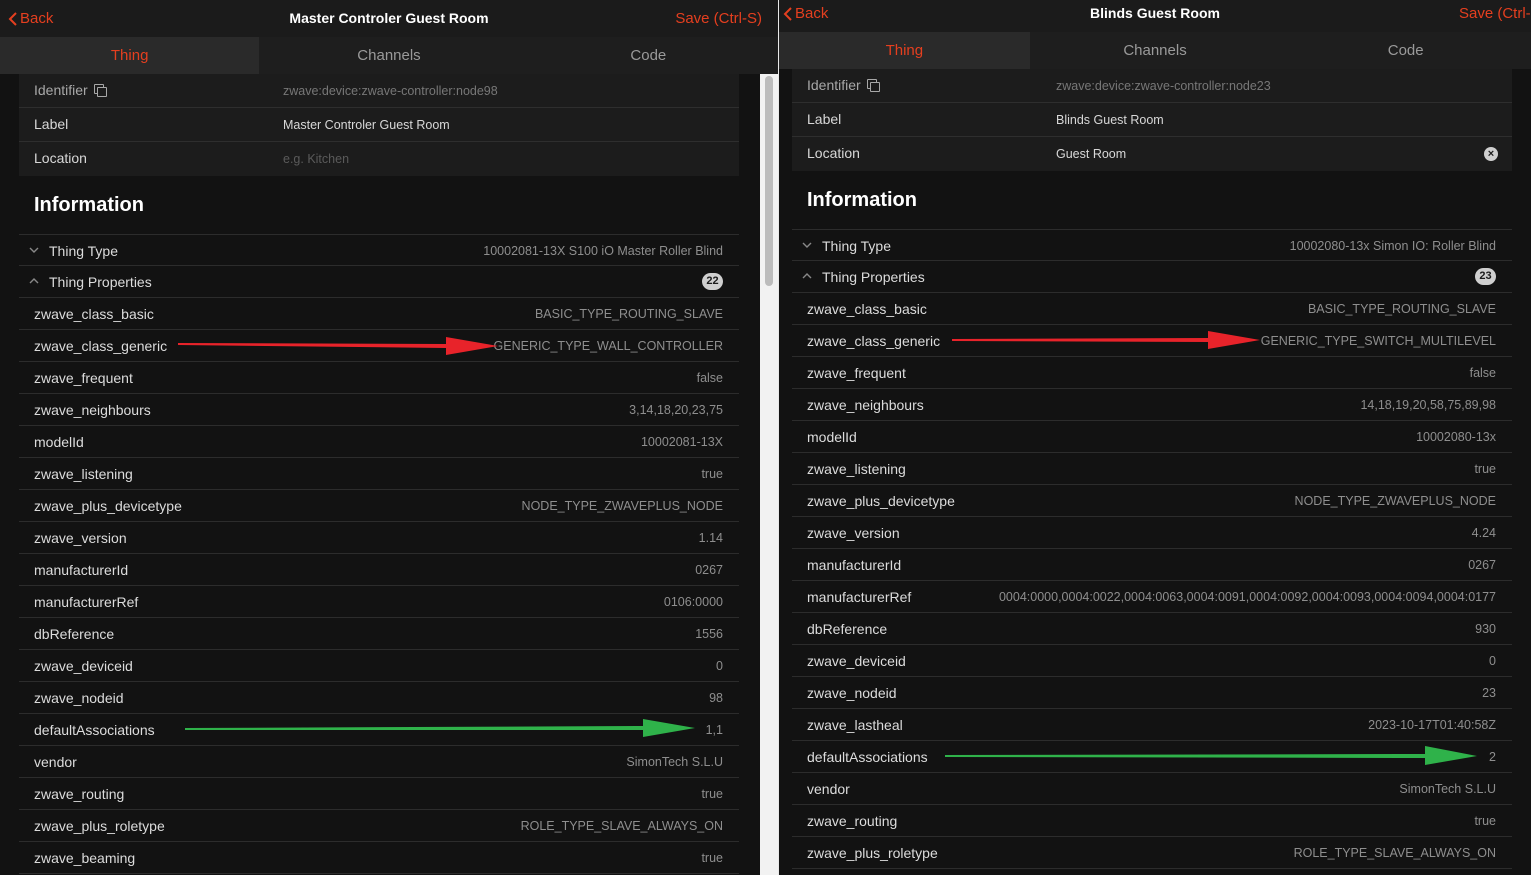 The width and height of the screenshot is (1531, 875). Describe the element at coordinates (379, 570) in the screenshot. I see `property-row: manufacturerId 0267` at that location.